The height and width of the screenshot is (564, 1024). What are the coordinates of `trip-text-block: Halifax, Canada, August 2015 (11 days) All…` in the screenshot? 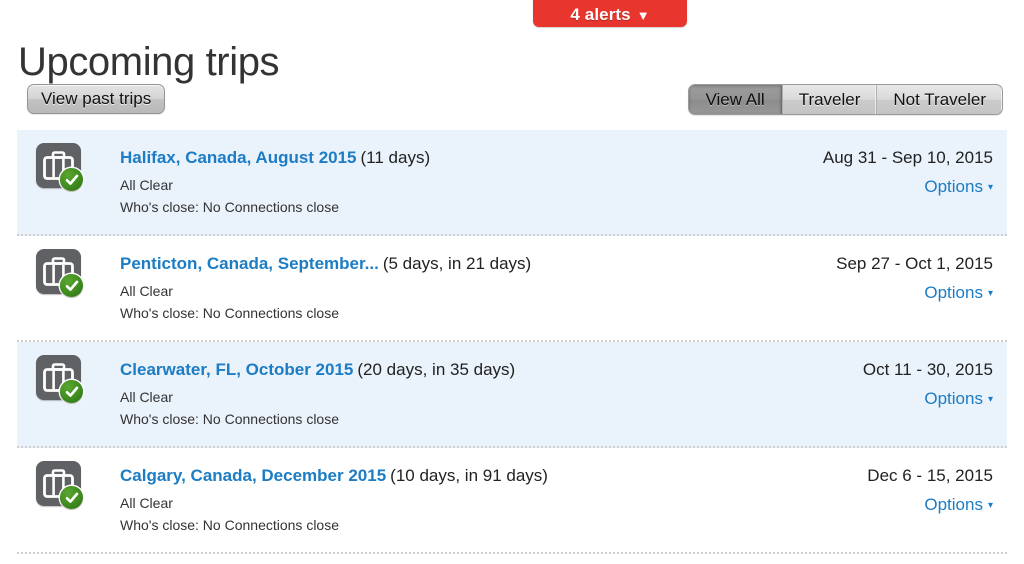 It's located at (275, 182).